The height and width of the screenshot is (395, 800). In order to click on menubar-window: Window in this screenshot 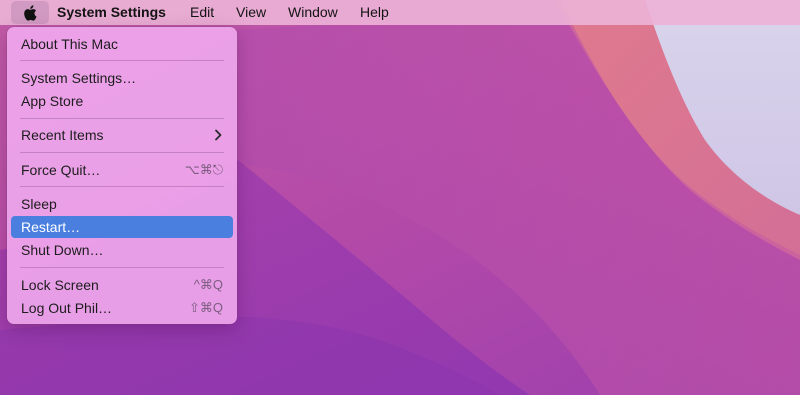, I will do `click(313, 12)`.